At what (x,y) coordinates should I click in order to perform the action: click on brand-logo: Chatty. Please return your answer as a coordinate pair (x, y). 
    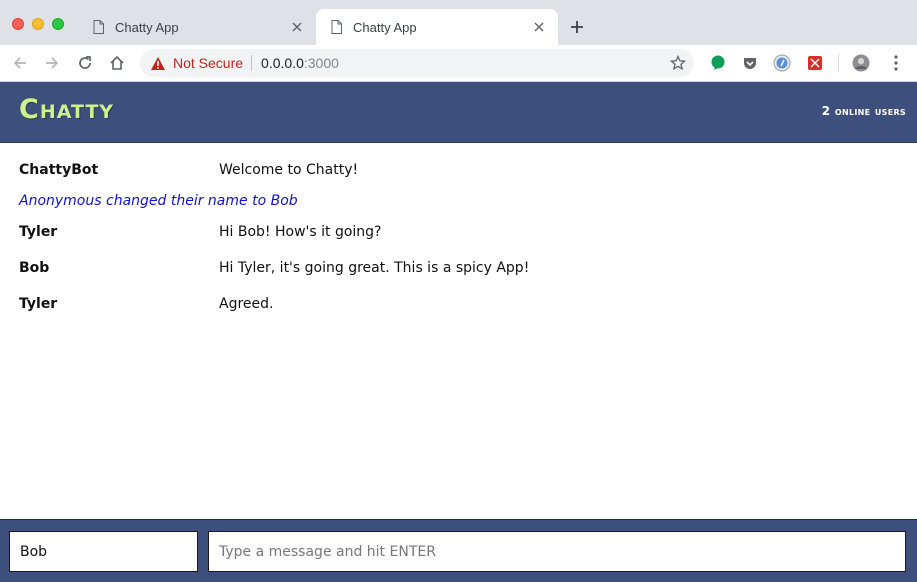
    Looking at the image, I should click on (67, 109).